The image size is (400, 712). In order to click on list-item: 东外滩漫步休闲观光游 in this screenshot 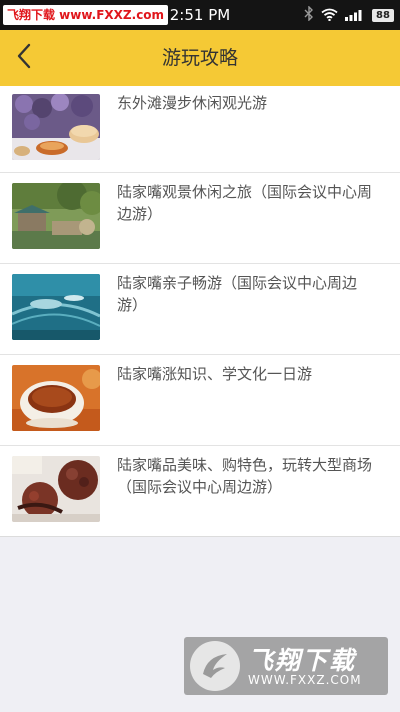, I will do `click(200, 129)`.